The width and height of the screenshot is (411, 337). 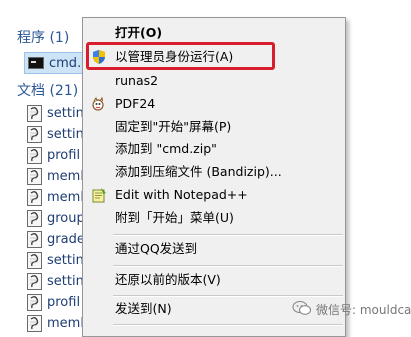 I want to click on document-result-label: group, so click(x=66, y=218).